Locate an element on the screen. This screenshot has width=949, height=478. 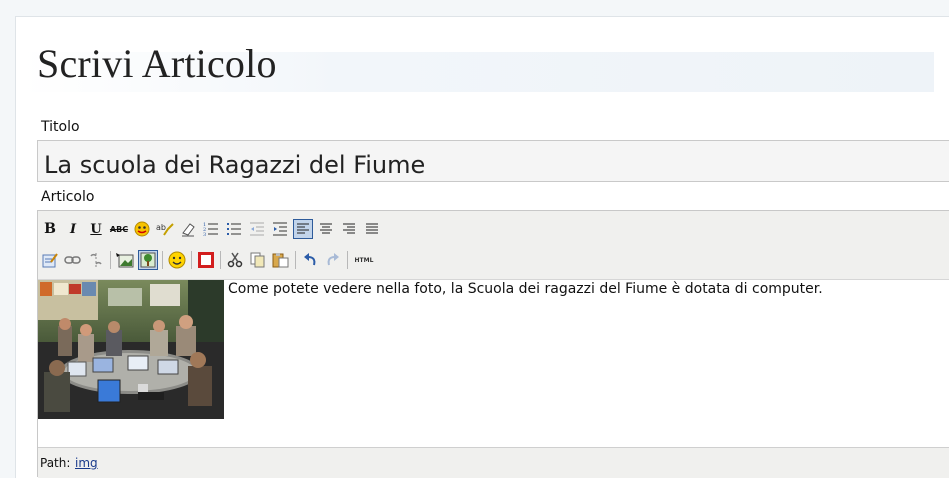
unlink-button is located at coordinates (96, 260).